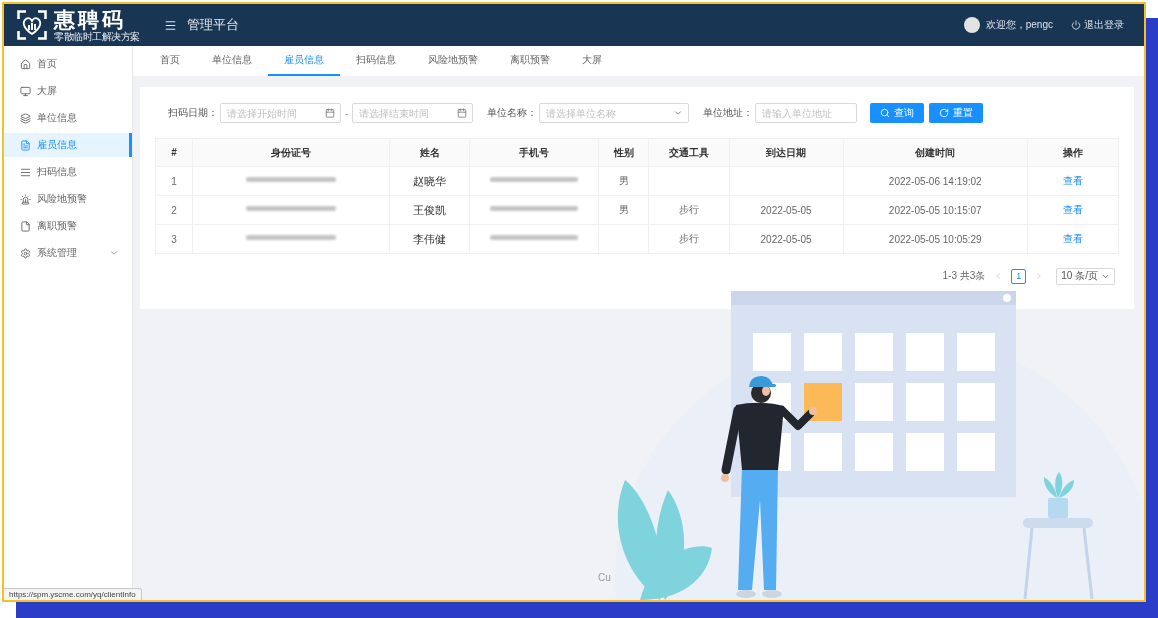 This screenshot has width=1158, height=618. I want to click on sidebar-item: 单位信息, so click(68, 118).